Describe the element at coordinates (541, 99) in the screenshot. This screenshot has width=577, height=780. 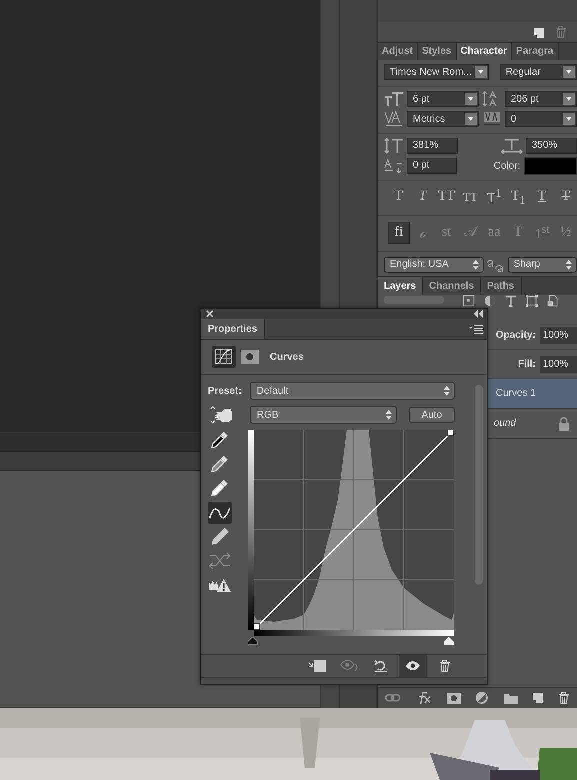
I see `leading-dropdown: 206 pt` at that location.